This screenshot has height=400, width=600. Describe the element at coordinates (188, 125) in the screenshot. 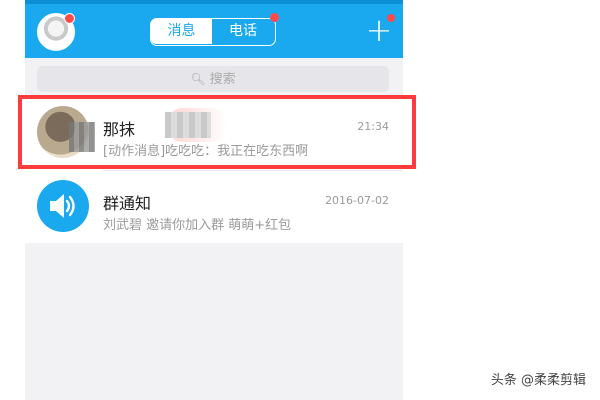

I see `name-mosaic` at that location.